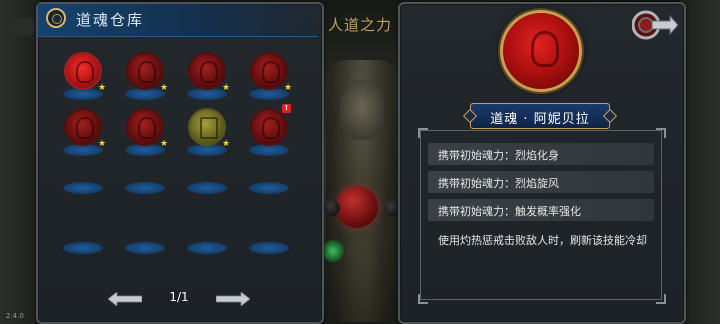  I want to click on background-left-decoration, so click(20, 162).